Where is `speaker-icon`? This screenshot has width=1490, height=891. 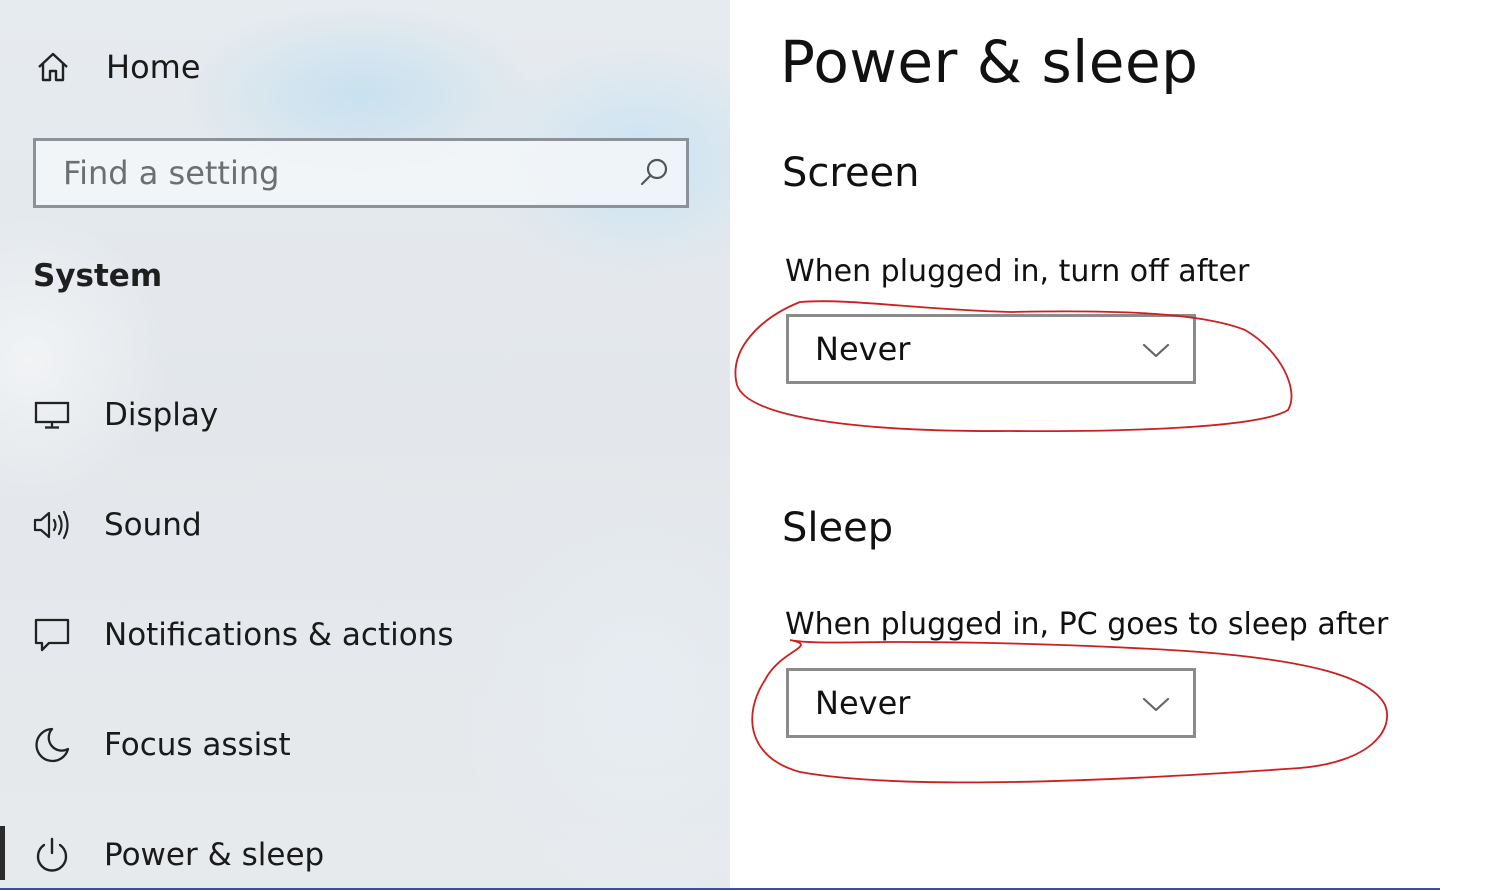
speaker-icon is located at coordinates (52, 525).